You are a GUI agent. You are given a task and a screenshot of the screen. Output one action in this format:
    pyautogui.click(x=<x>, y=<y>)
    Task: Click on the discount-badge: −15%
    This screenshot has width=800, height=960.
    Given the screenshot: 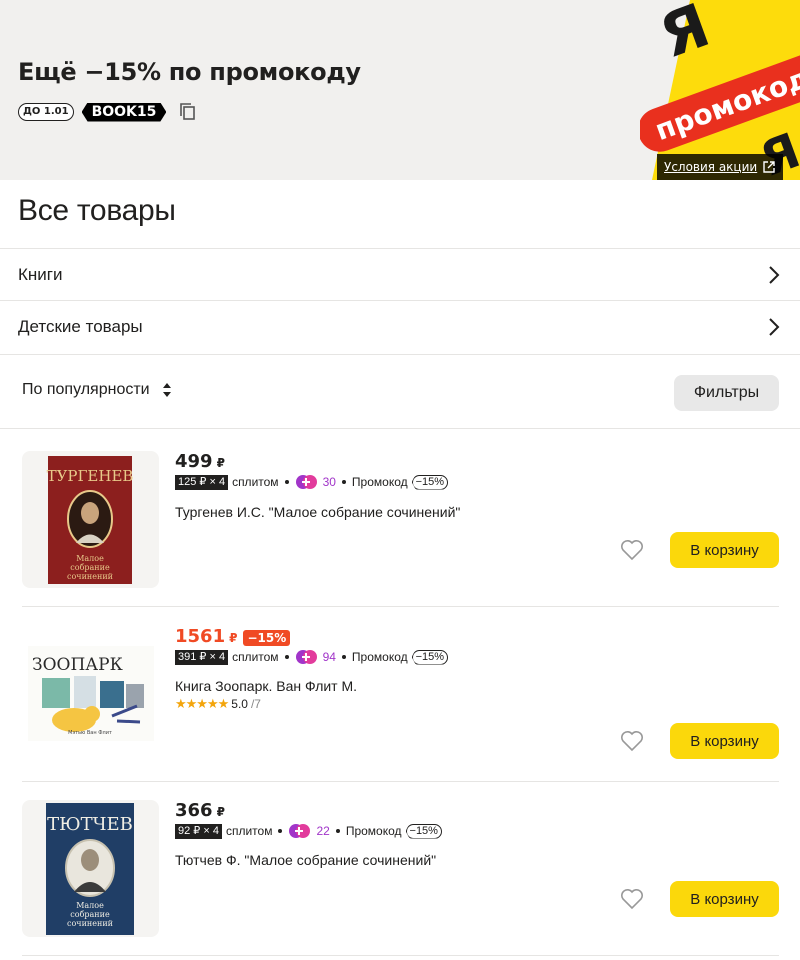 What is the action you would take?
    pyautogui.click(x=267, y=638)
    